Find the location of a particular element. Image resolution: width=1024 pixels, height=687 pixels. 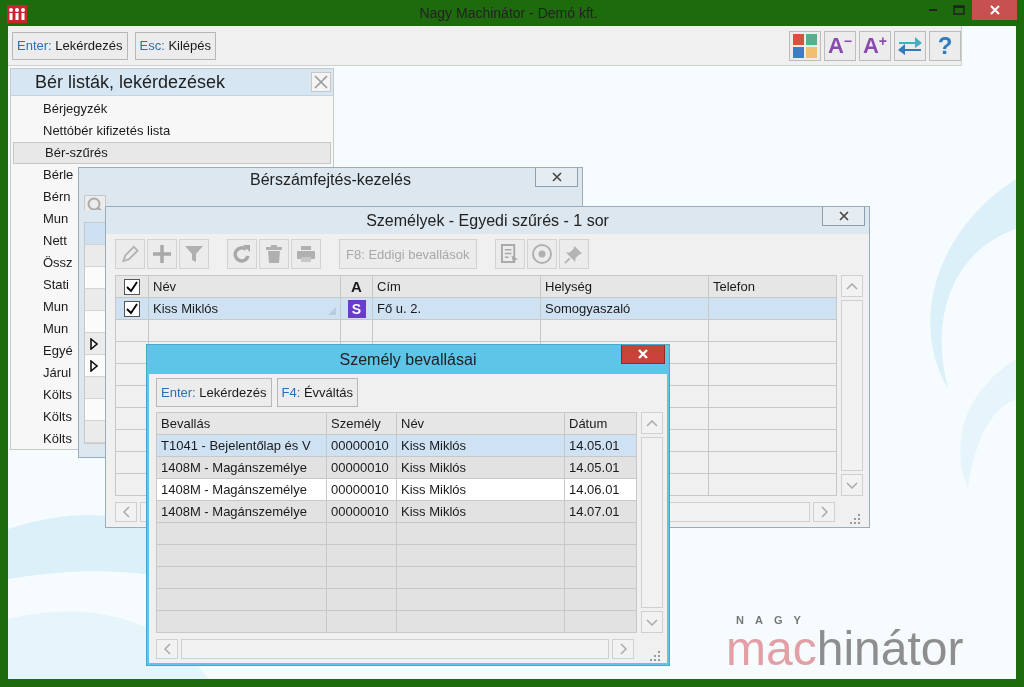

delete-button is located at coordinates (274, 254).